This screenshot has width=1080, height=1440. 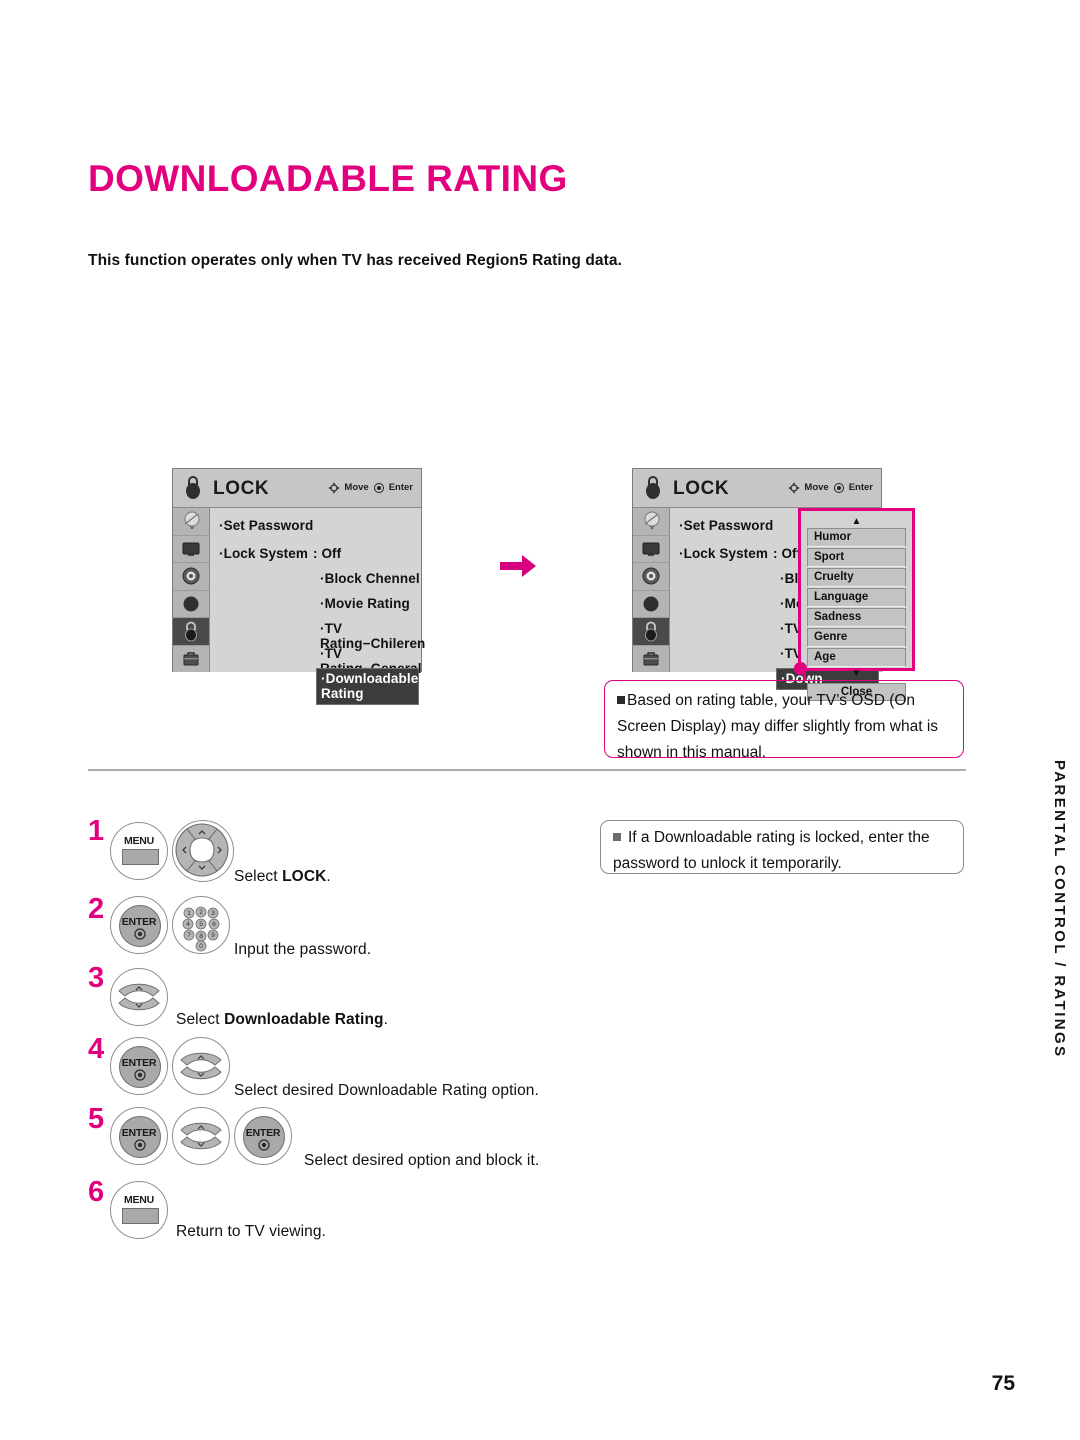 I want to click on osd-title: LOCK, so click(x=241, y=488).